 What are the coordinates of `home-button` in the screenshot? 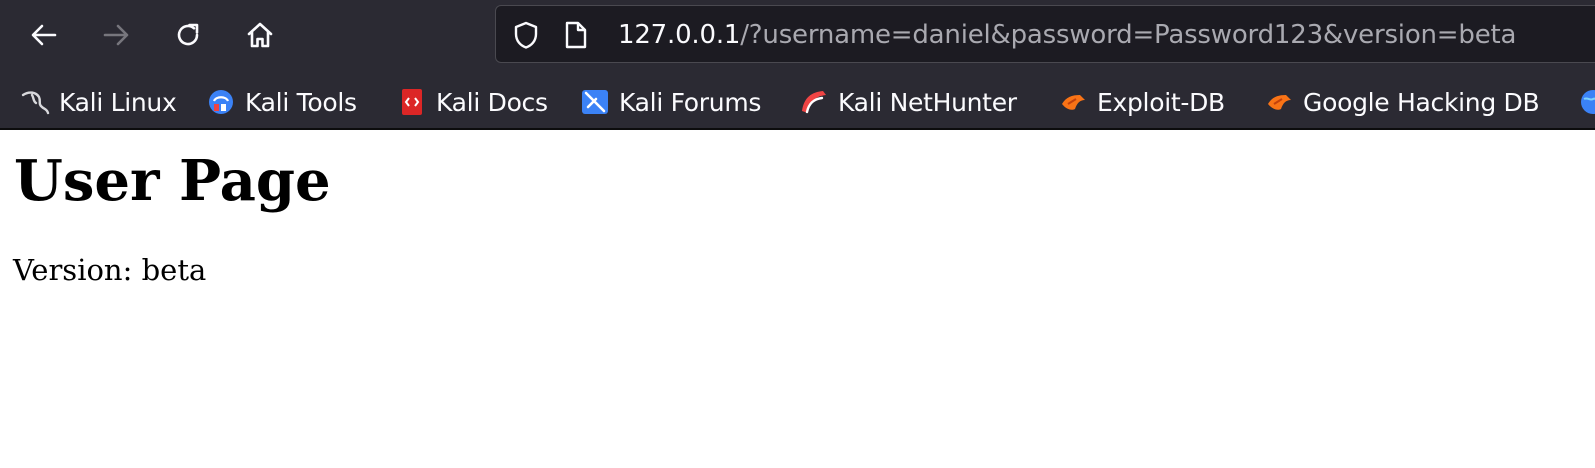 It's located at (260, 35).